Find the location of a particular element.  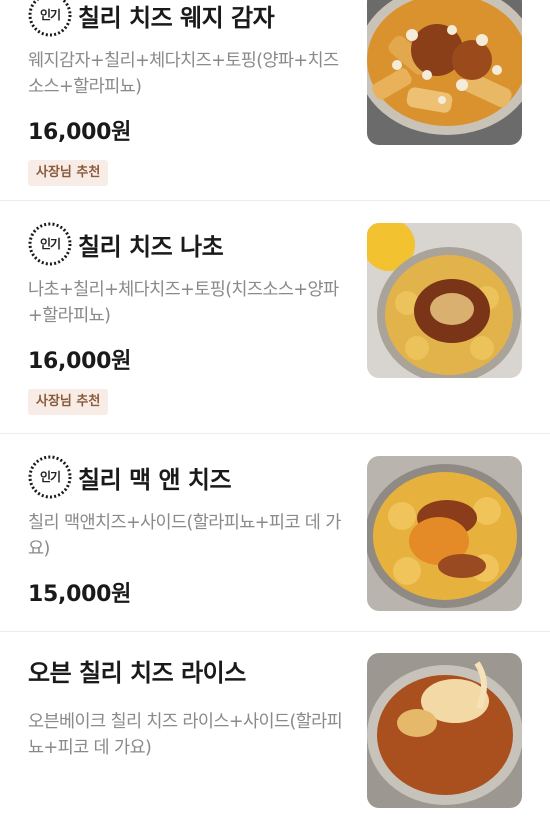

menu-item-name: 오븐 칠리 치즈 라이스 is located at coordinates (137, 672).